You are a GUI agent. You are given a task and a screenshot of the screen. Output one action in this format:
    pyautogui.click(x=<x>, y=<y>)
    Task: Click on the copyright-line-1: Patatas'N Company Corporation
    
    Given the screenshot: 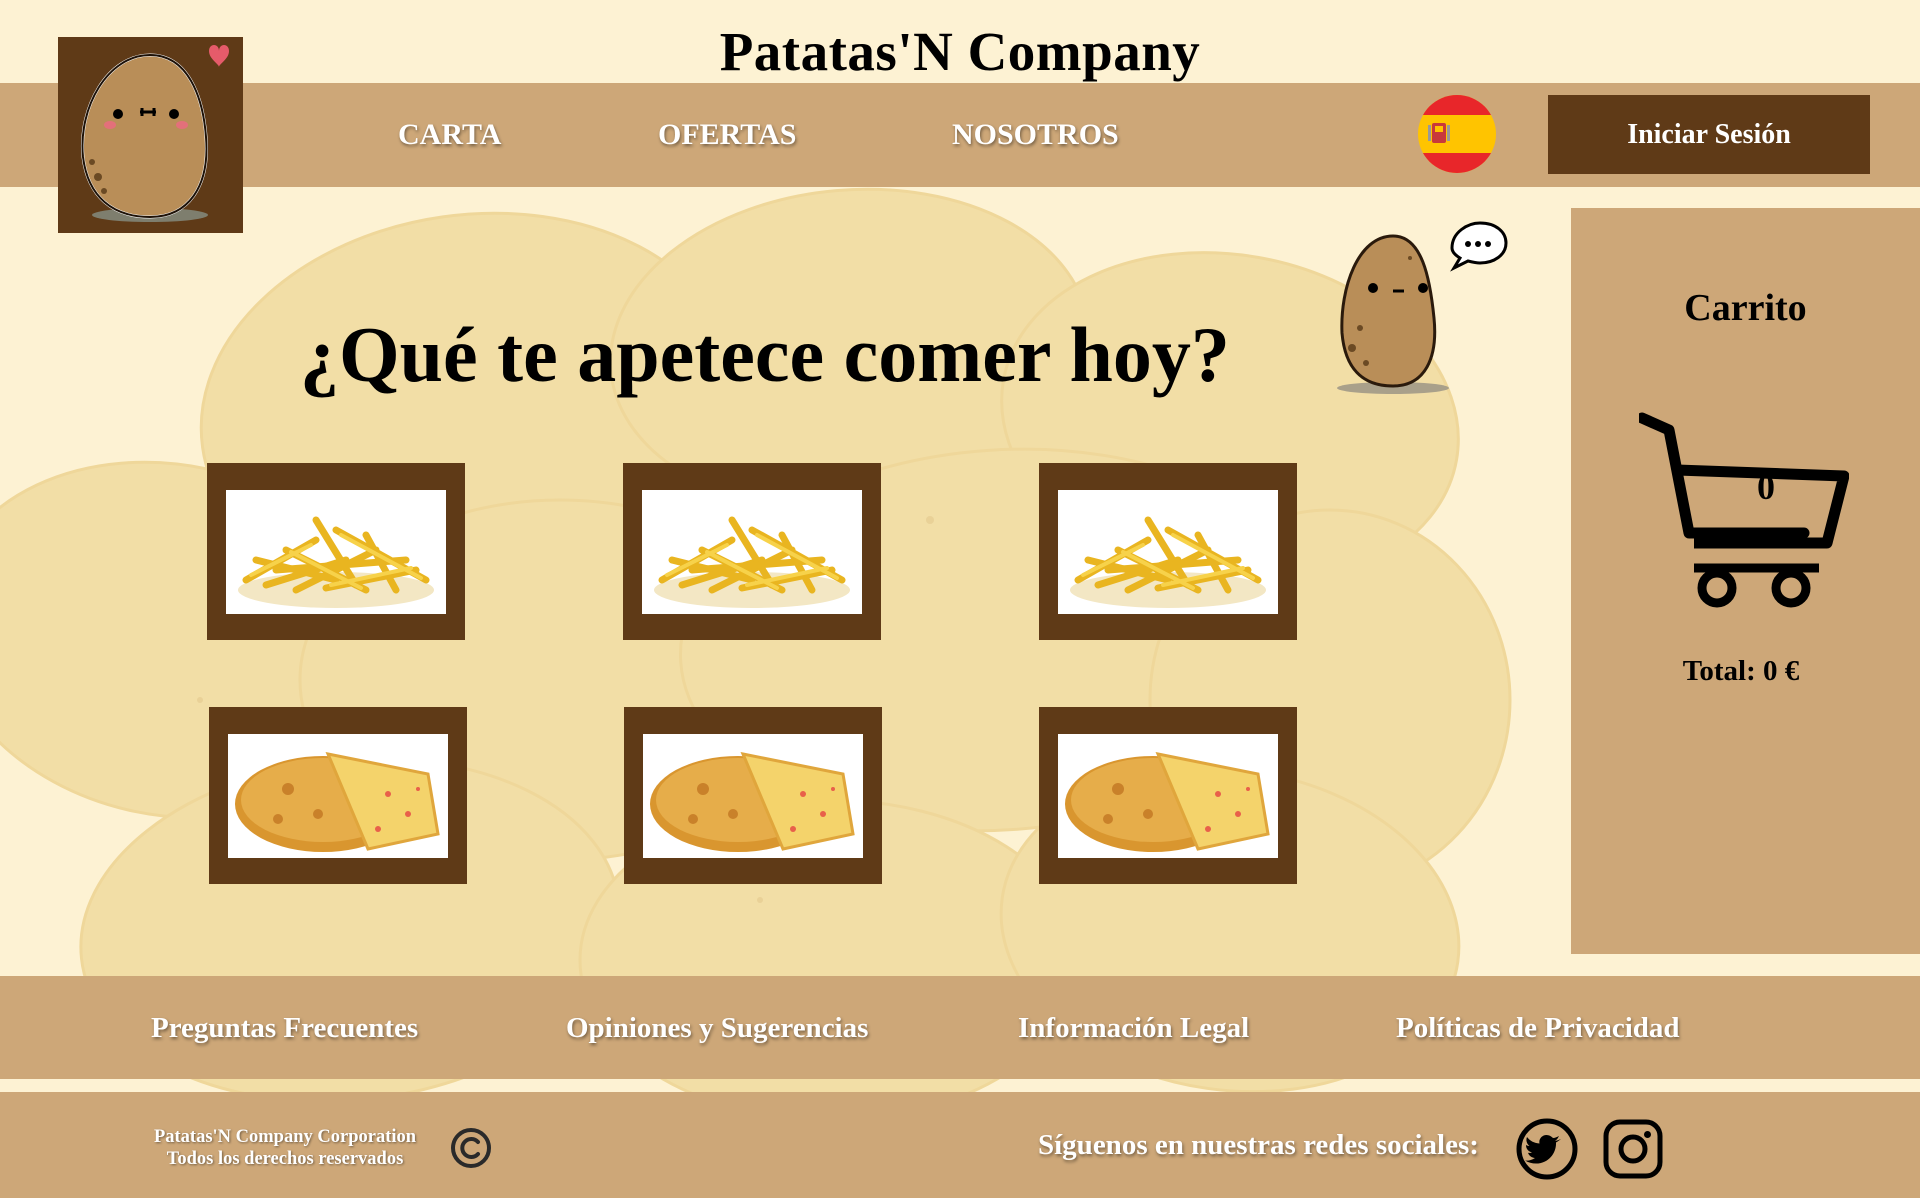 What is the action you would take?
    pyautogui.click(x=285, y=1137)
    